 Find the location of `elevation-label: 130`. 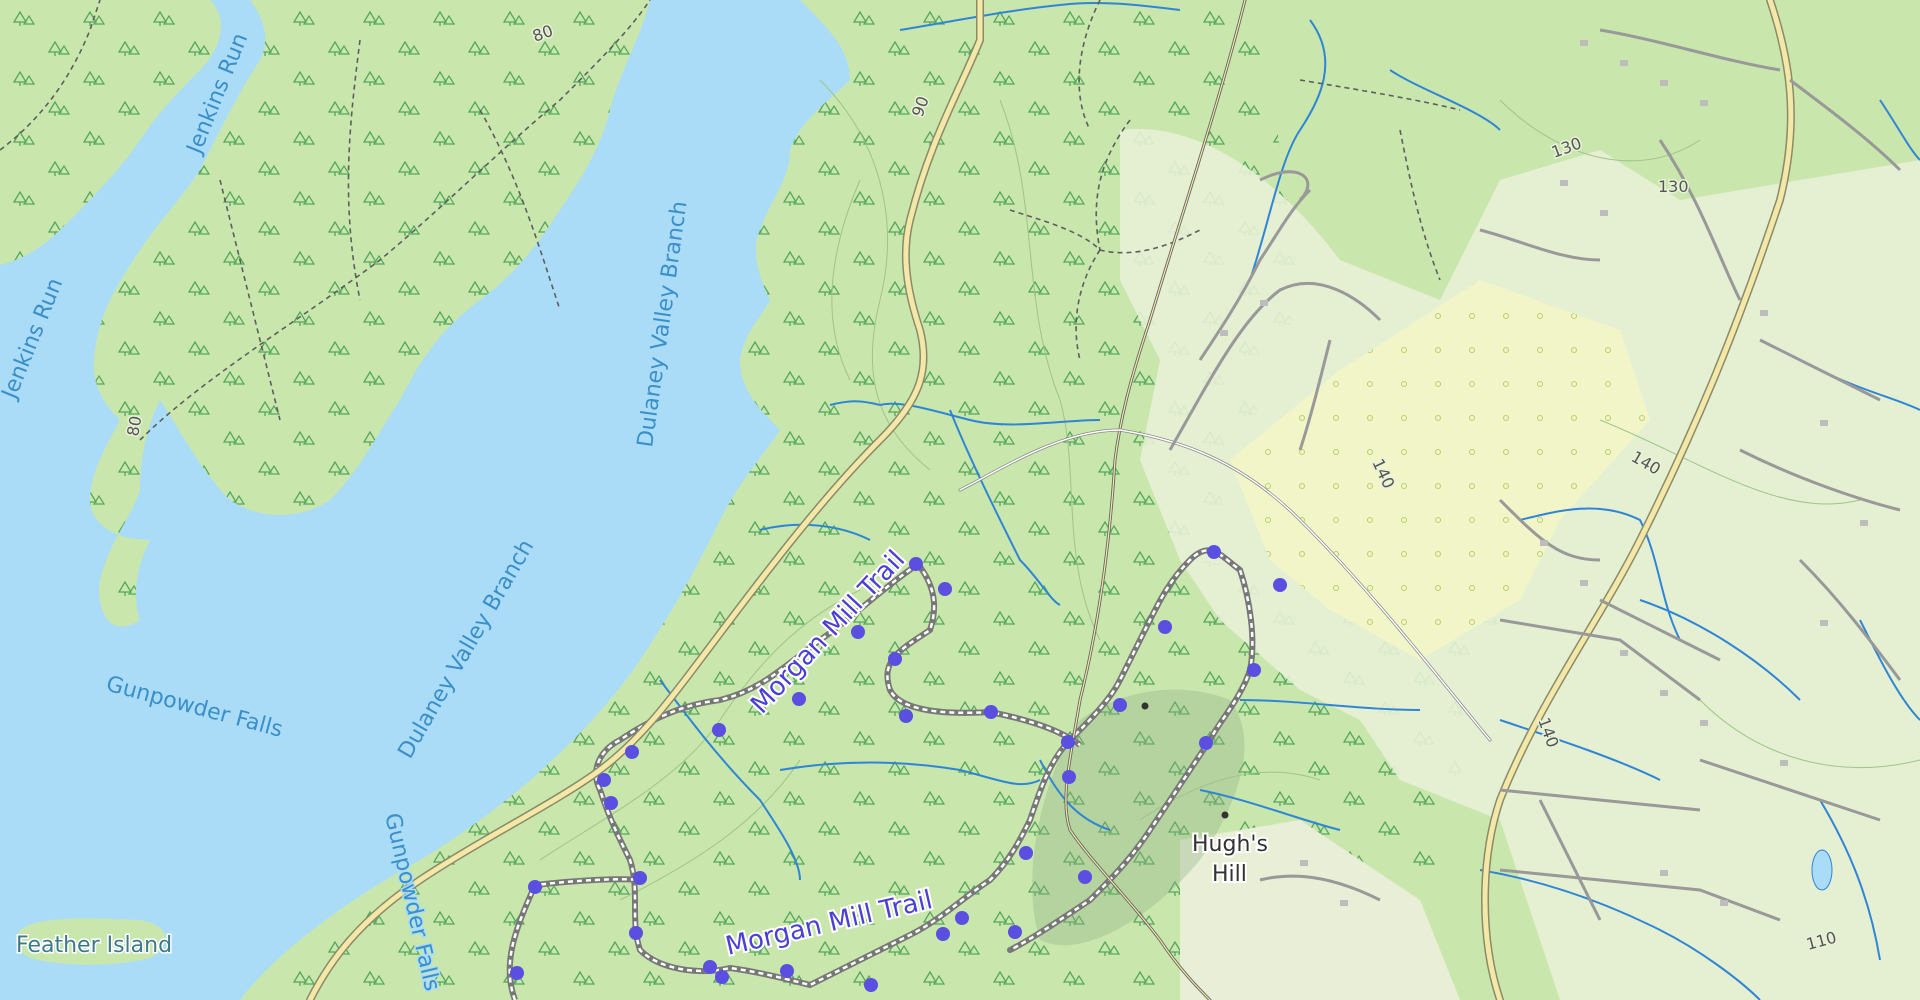

elevation-label: 130 is located at coordinates (1673, 186).